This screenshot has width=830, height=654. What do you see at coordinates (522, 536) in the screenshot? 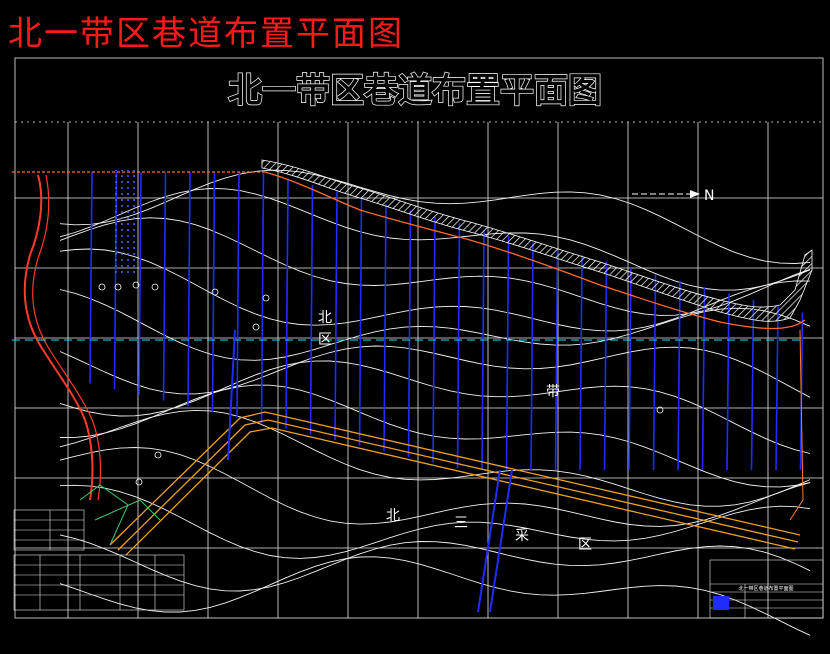
I see `bottom-label-cai: 采` at bounding box center [522, 536].